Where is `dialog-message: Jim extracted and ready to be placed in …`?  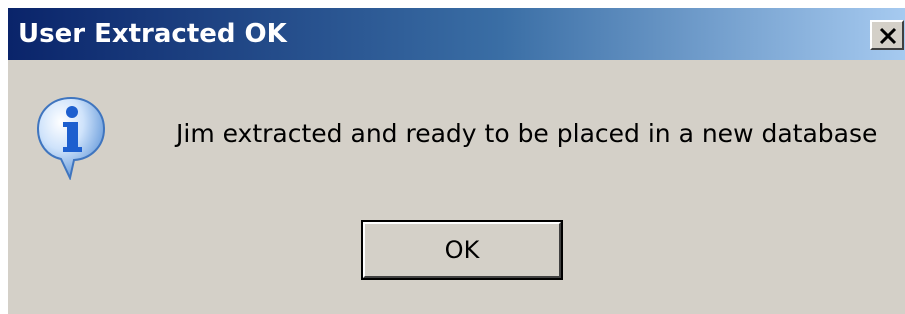
dialog-message: Jim extracted and ready to be placed in … is located at coordinates (527, 133).